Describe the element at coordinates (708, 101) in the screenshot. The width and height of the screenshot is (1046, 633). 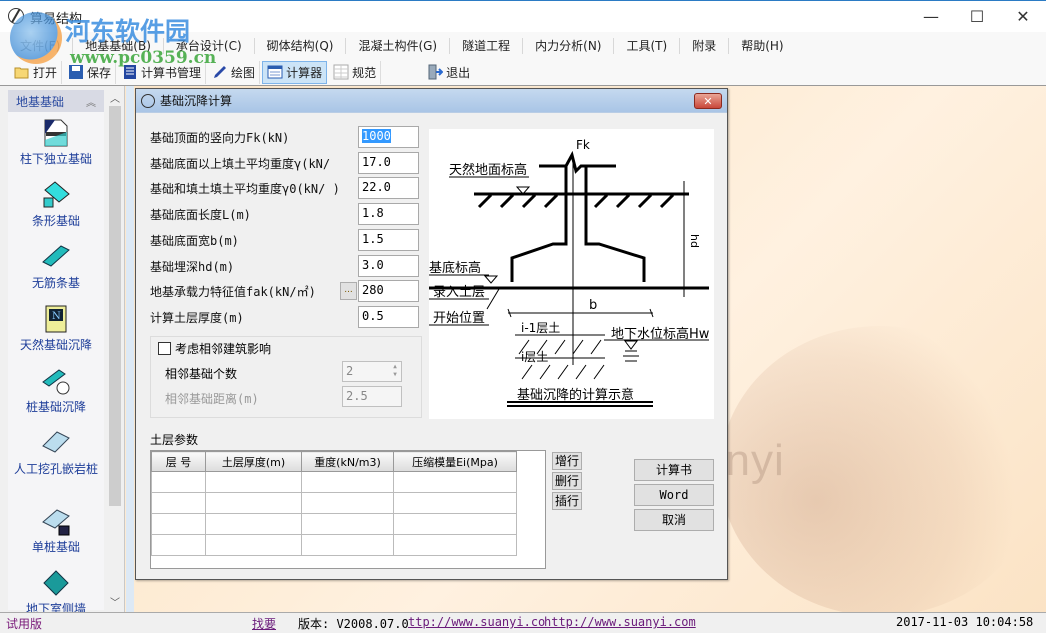
I see `dialog-close-button: ✕` at that location.